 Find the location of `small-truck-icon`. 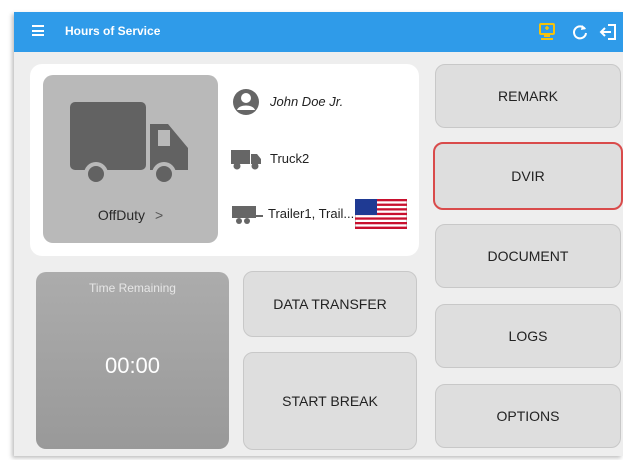

small-truck-icon is located at coordinates (246, 160).